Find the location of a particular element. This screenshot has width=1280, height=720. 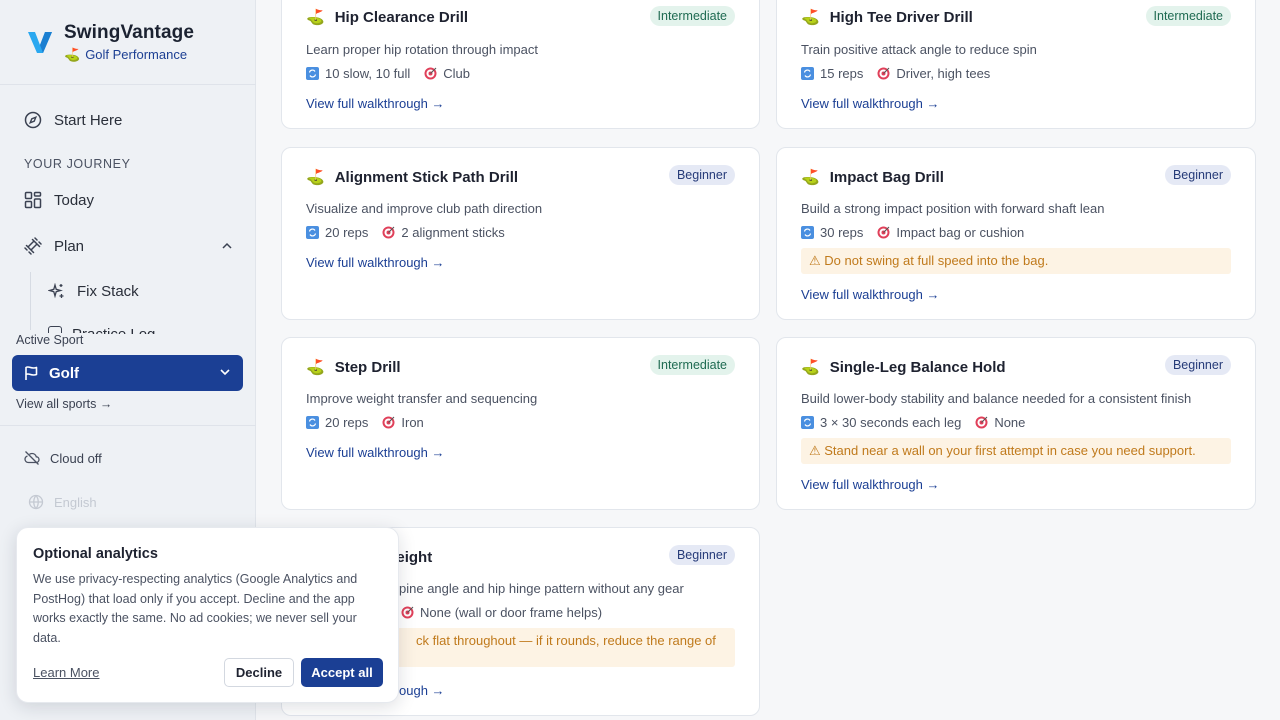

drill-meta: 30 reps Impact bag or cushion is located at coordinates (912, 232).